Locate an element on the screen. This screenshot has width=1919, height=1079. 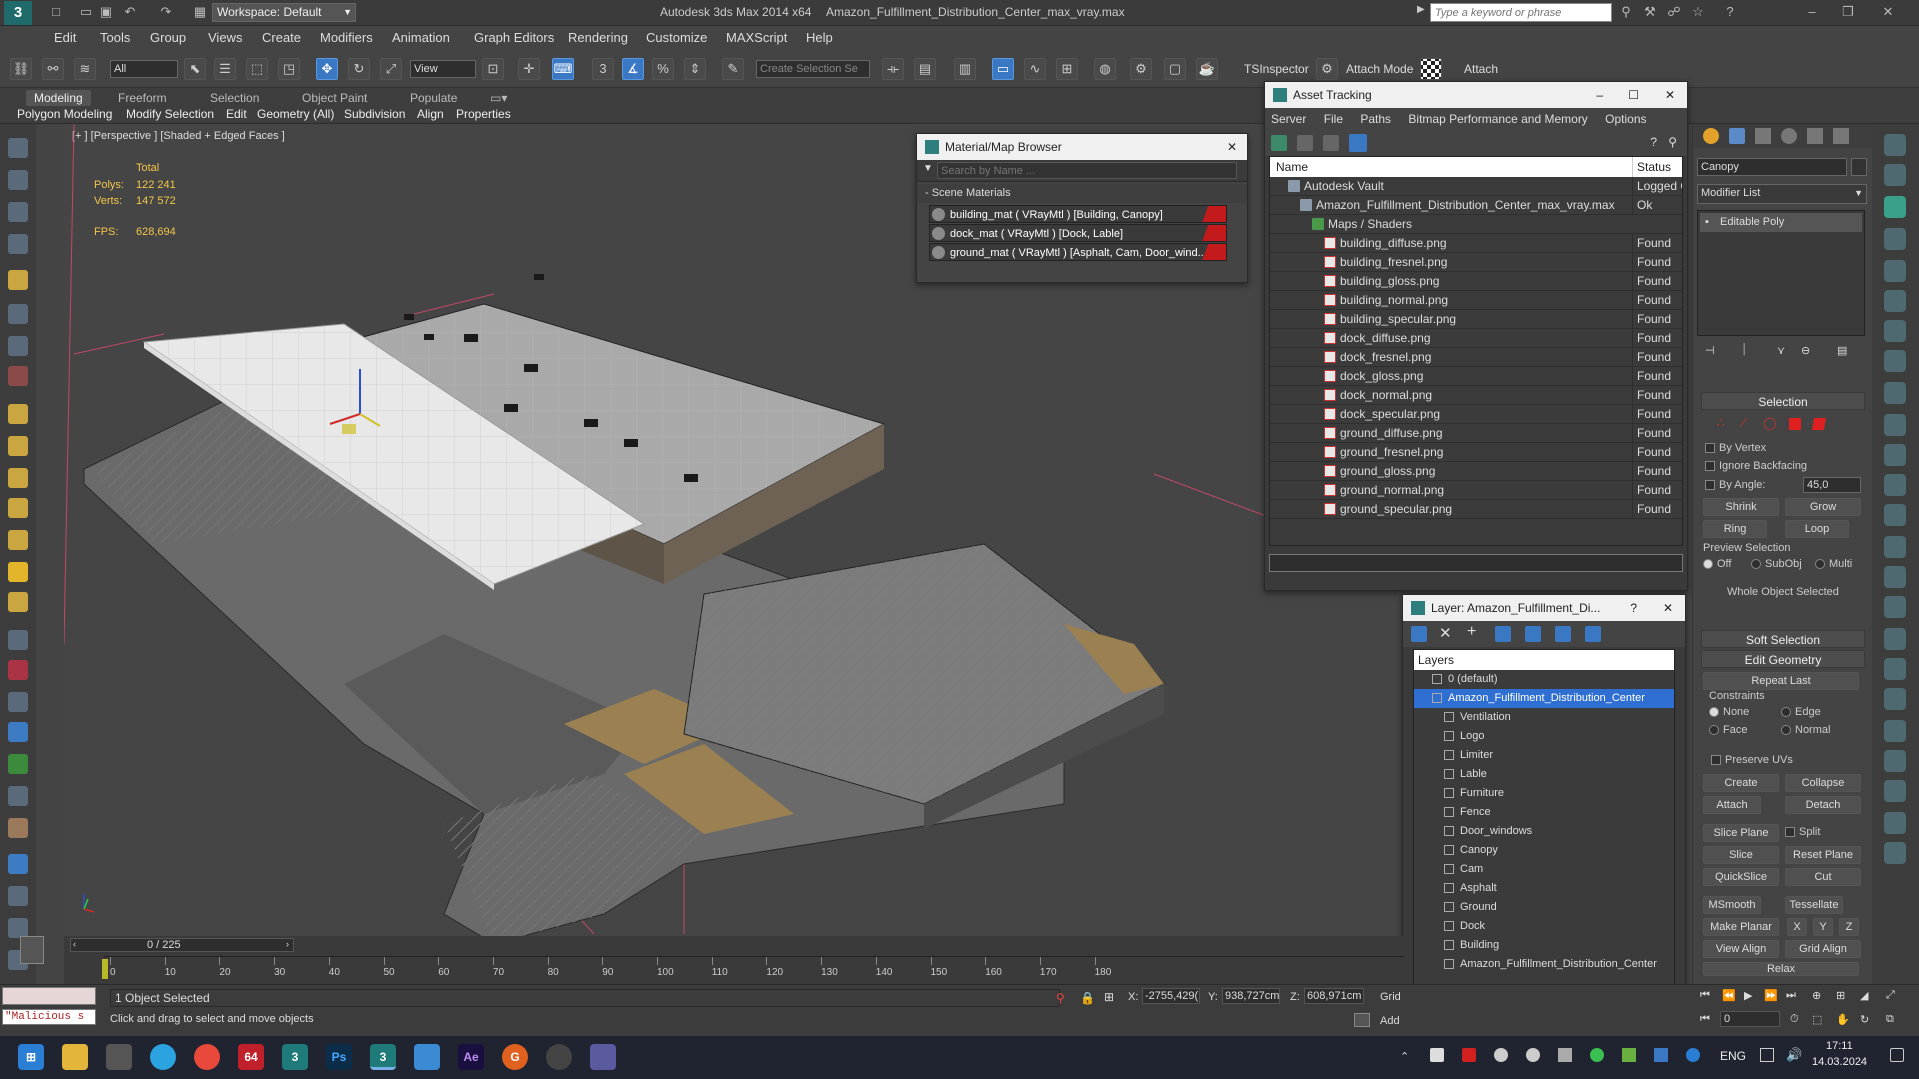
subtab-edit: Edit is located at coordinates (236, 114).